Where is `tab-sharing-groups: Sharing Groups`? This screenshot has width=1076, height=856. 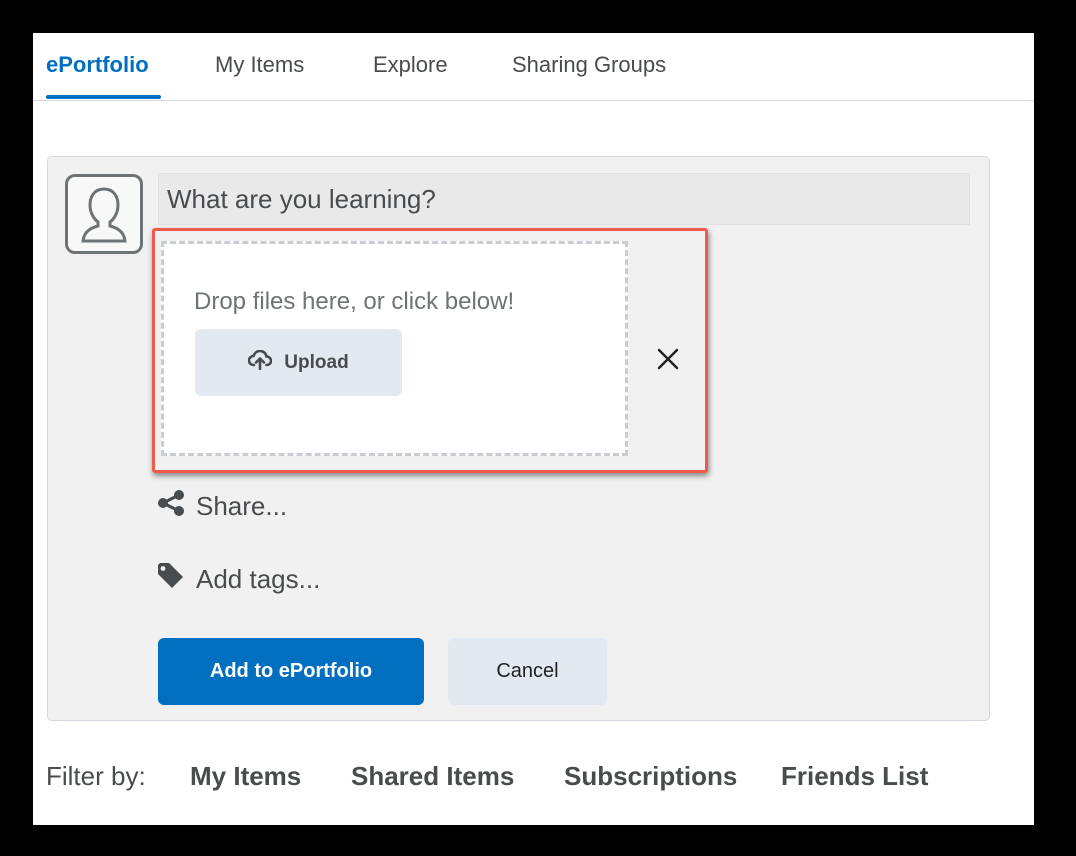 tab-sharing-groups: Sharing Groups is located at coordinates (589, 65).